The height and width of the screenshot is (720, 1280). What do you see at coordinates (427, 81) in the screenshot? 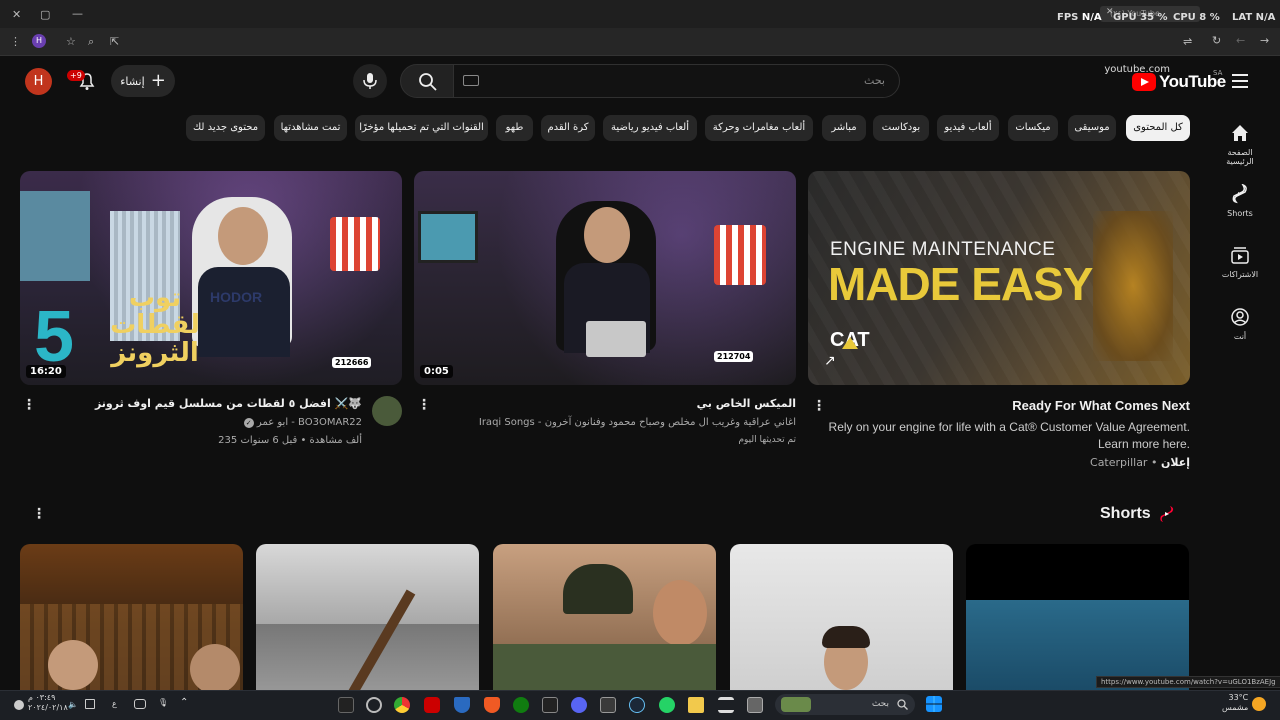
I see `search-button` at bounding box center [427, 81].